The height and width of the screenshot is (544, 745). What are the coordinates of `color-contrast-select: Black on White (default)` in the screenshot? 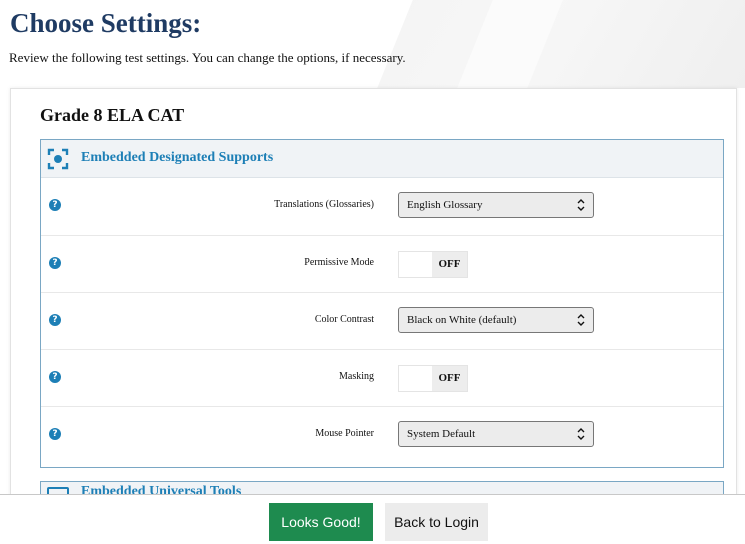 It's located at (496, 320).